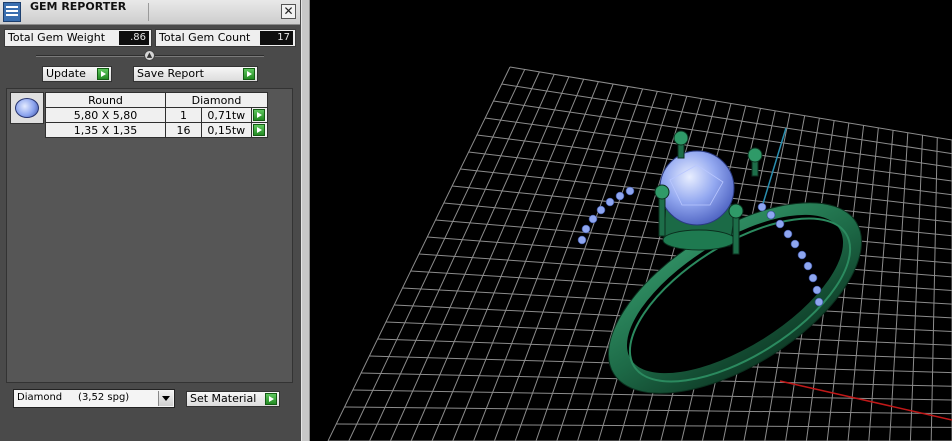 Image resolution: width=952 pixels, height=441 pixels. What do you see at coordinates (216, 100) in the screenshot?
I see `gem-material-header: Diamond` at bounding box center [216, 100].